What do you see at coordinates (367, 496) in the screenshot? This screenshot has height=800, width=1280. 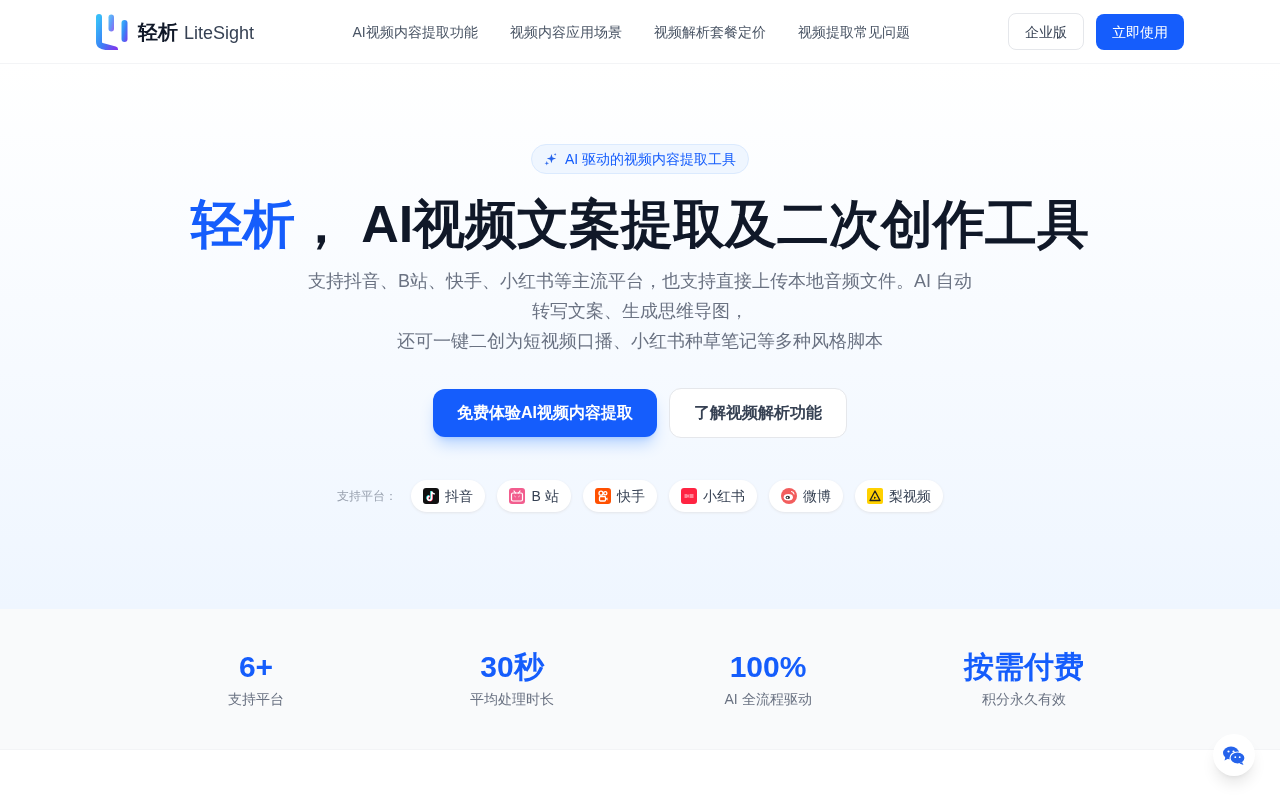 I see `platforms-label: 支持平台：` at bounding box center [367, 496].